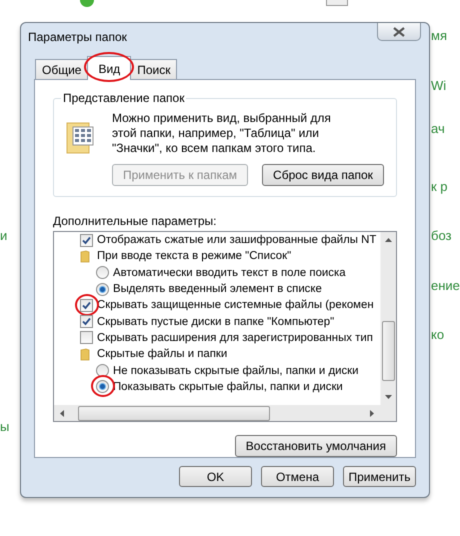 The width and height of the screenshot is (460, 536). What do you see at coordinates (438, 128) in the screenshot?
I see `background-text: ач` at bounding box center [438, 128].